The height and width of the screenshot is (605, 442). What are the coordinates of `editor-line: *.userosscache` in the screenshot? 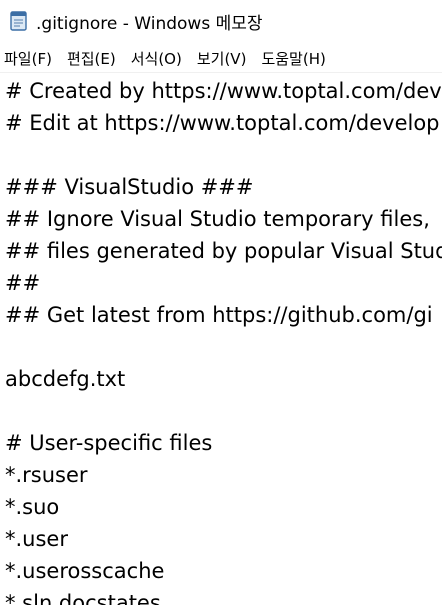 It's located at (85, 571).